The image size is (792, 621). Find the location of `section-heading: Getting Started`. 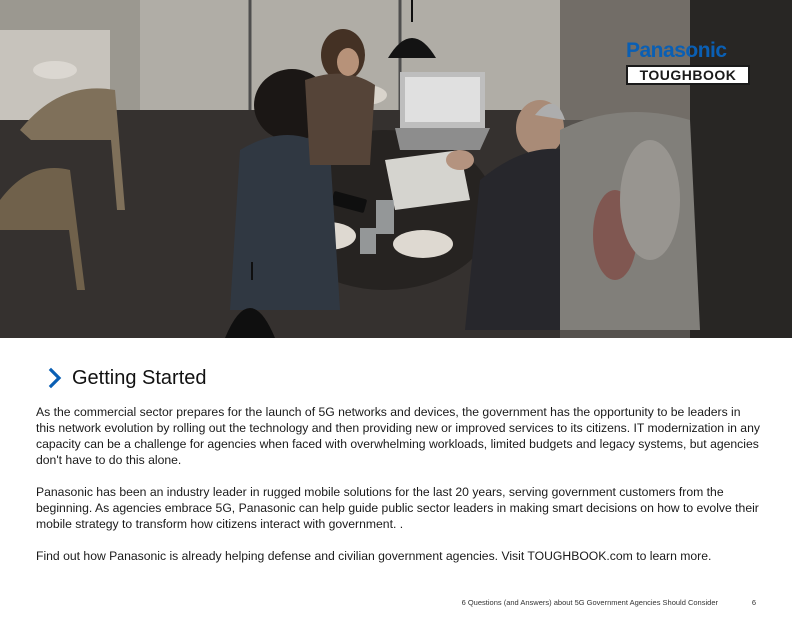

section-heading: Getting Started is located at coordinates (126, 378).